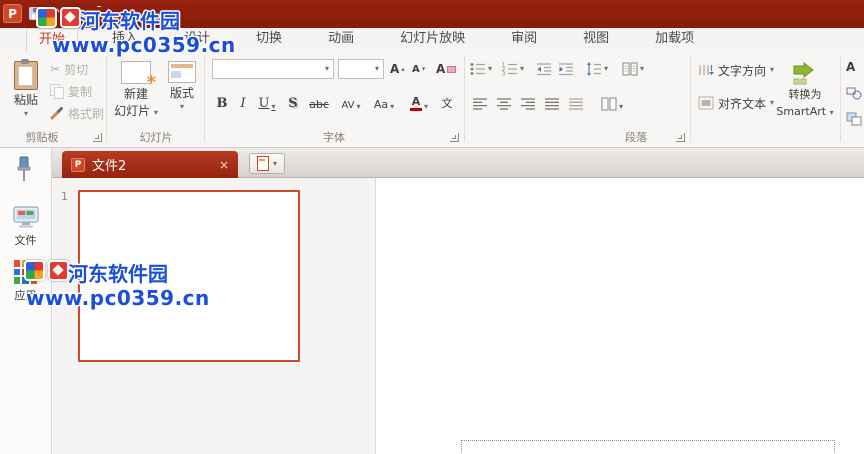  Describe the element at coordinates (80, 91) in the screenshot. I see `copy-label: 复制` at that location.